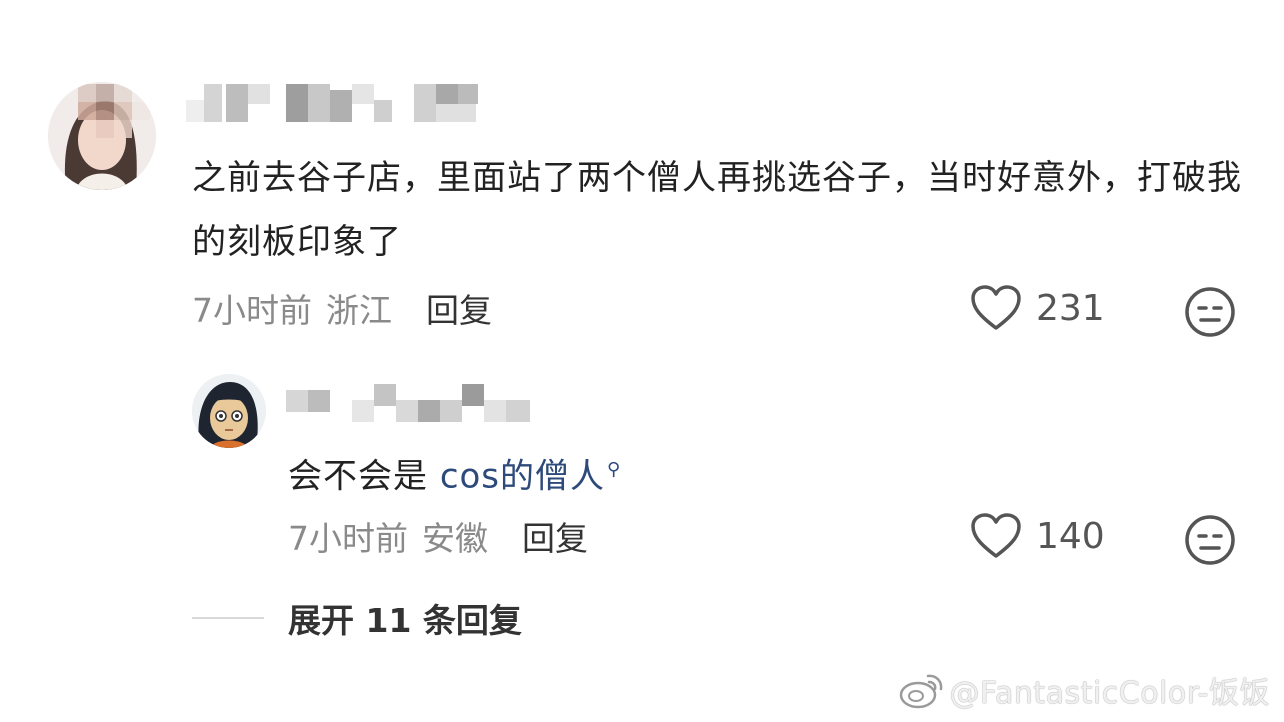 Image resolution: width=1284 pixels, height=722 pixels. What do you see at coordinates (359, 310) in the screenshot?
I see `comment-location: 浙江` at bounding box center [359, 310].